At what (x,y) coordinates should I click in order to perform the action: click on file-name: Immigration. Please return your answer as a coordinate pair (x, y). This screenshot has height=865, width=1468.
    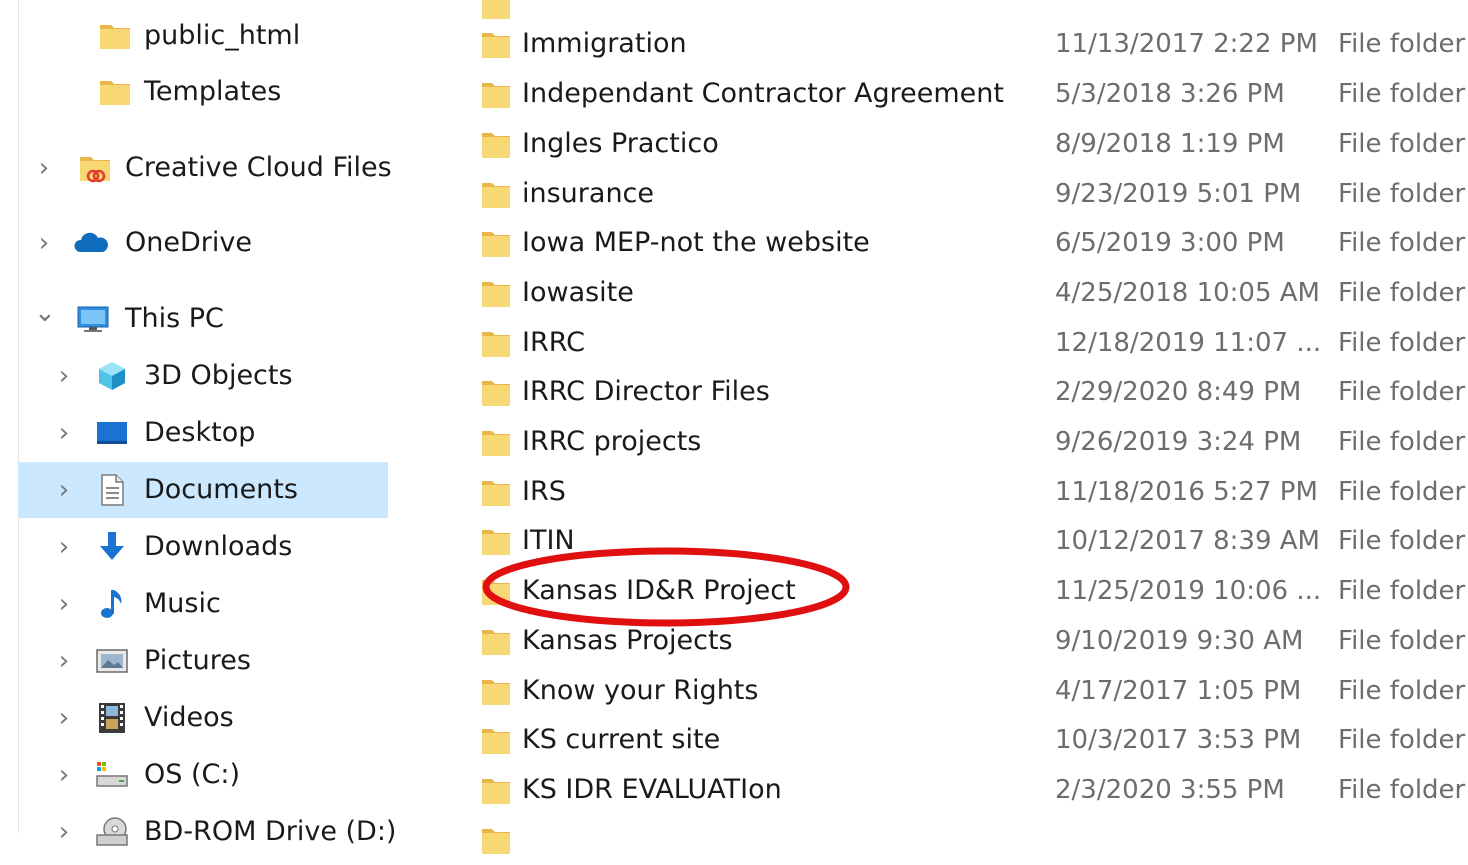
    Looking at the image, I should click on (604, 43).